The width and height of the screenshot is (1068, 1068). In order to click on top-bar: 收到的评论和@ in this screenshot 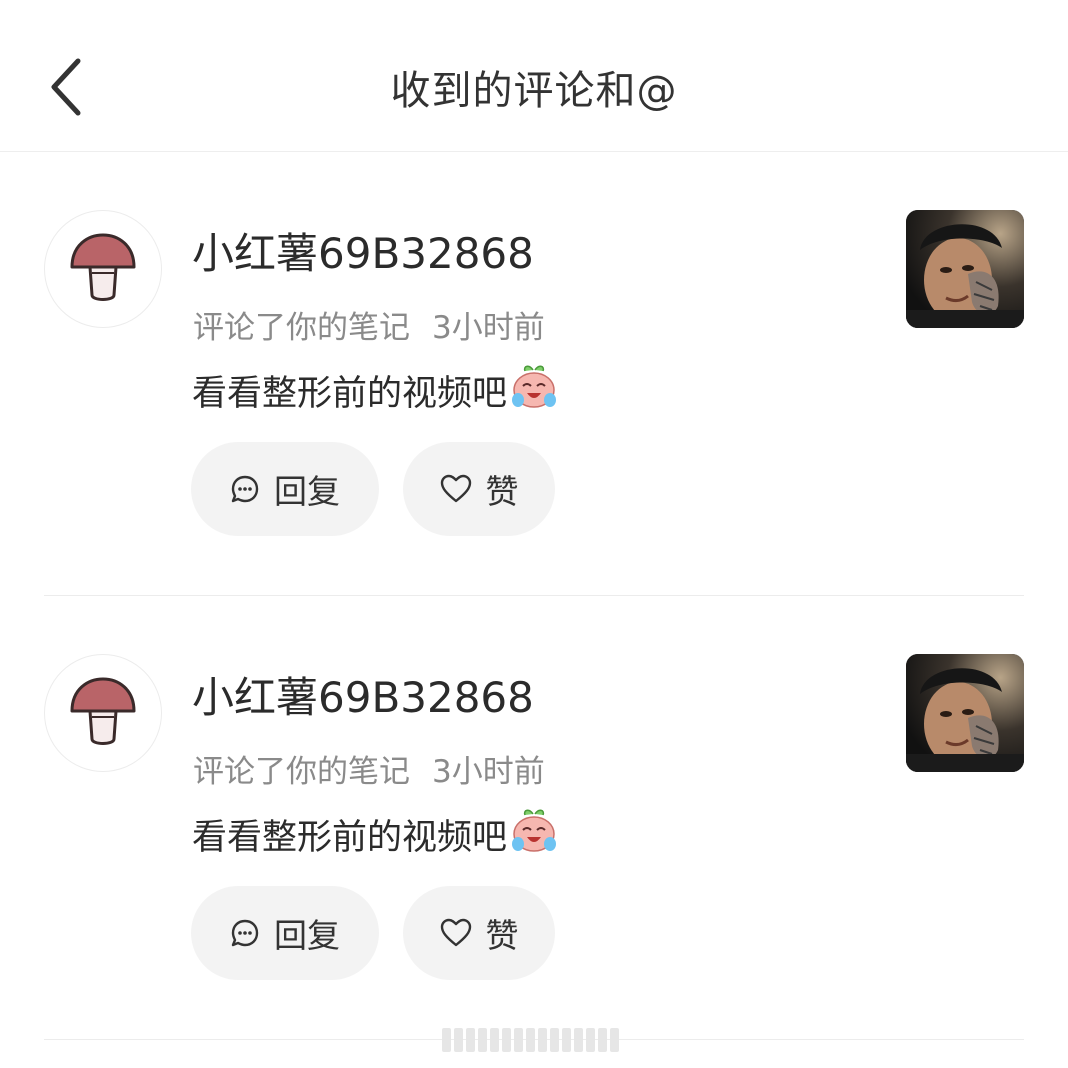, I will do `click(534, 76)`.